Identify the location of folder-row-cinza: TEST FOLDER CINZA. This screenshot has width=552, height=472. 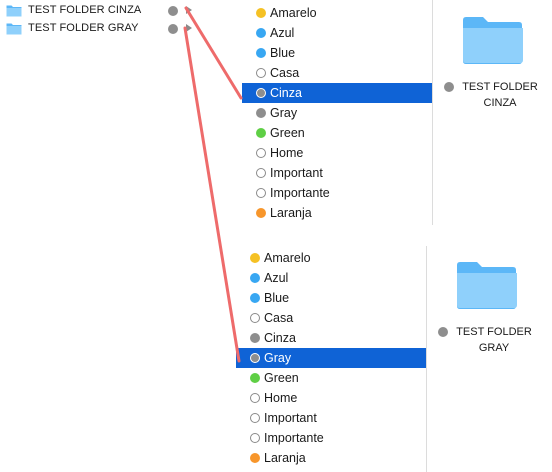
(101, 11).